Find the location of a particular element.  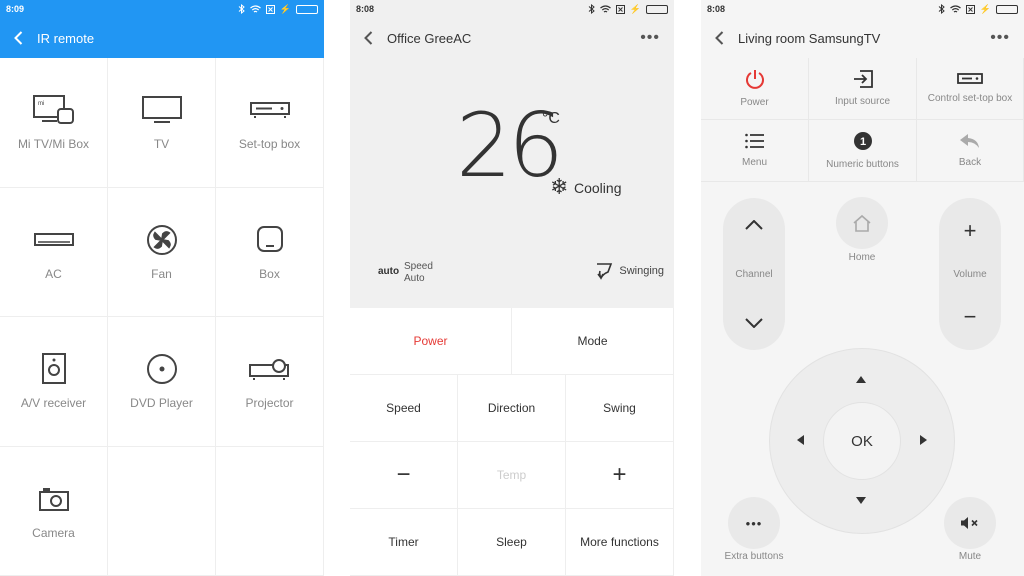

dpad-up-button is located at coordinates (861, 379).